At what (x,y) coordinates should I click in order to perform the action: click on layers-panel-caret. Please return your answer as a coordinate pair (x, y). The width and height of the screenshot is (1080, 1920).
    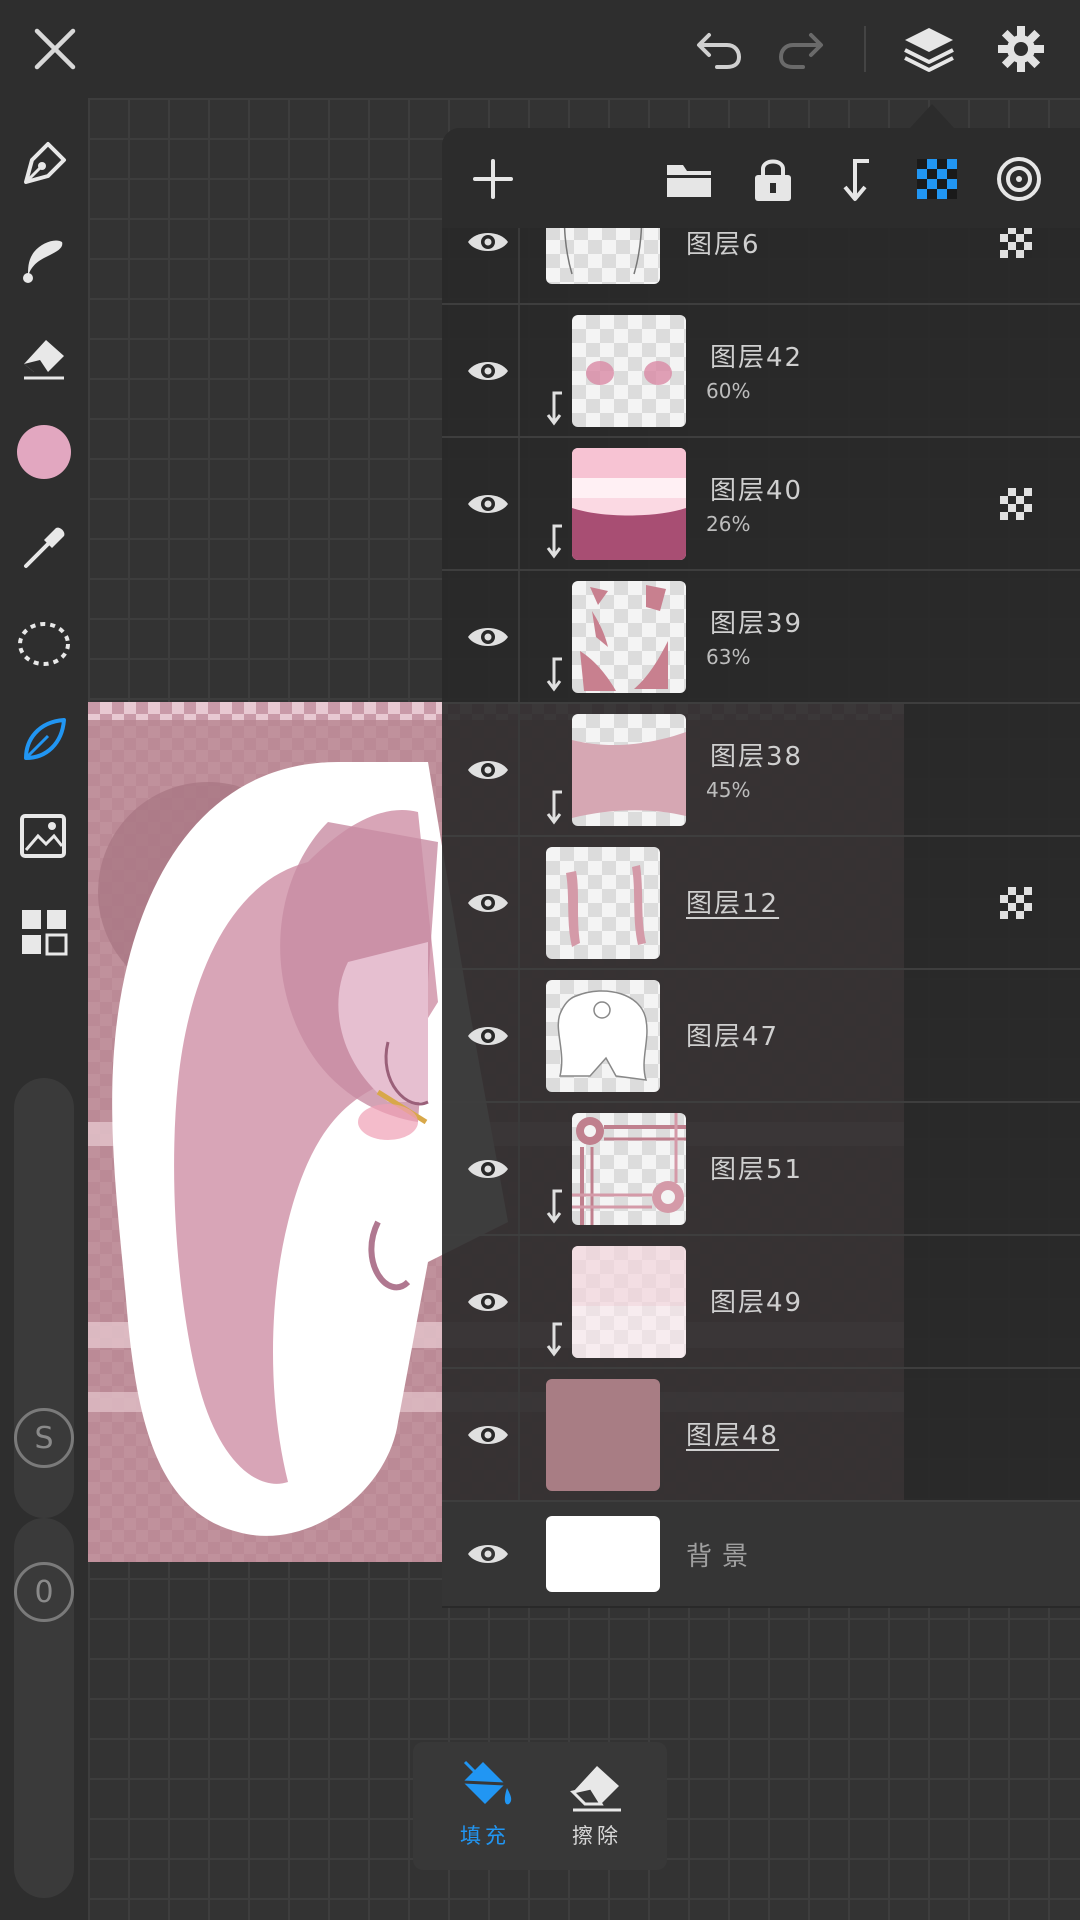
    Looking at the image, I should click on (932, 116).